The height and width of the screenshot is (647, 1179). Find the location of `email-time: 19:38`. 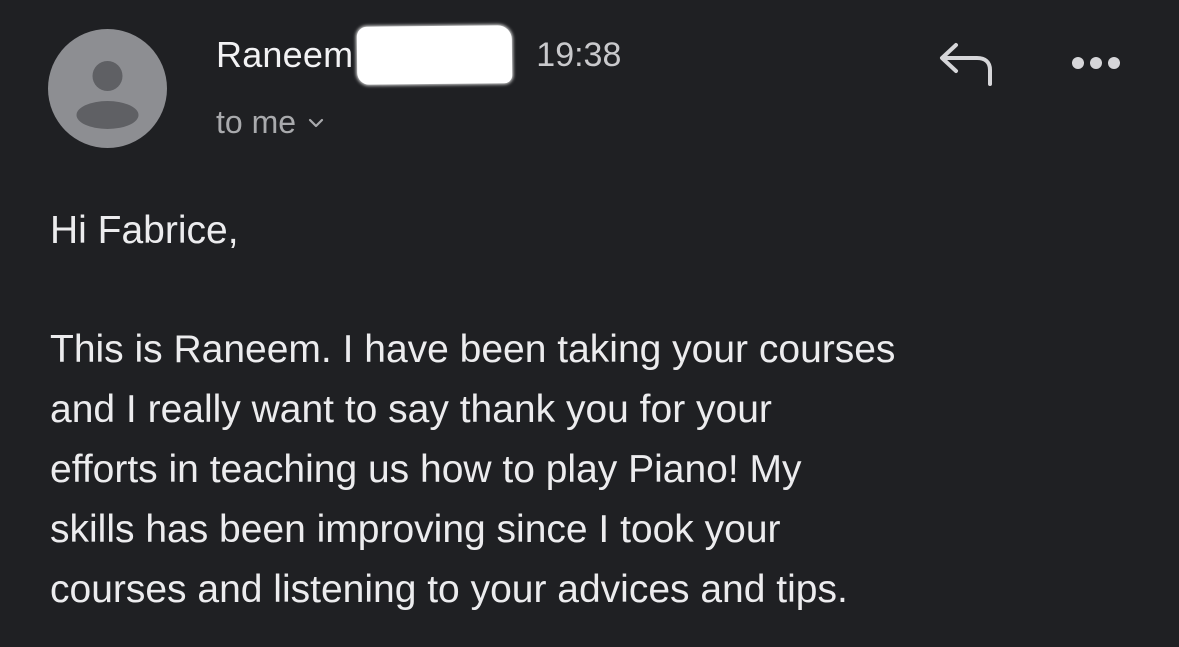

email-time: 19:38 is located at coordinates (579, 54).